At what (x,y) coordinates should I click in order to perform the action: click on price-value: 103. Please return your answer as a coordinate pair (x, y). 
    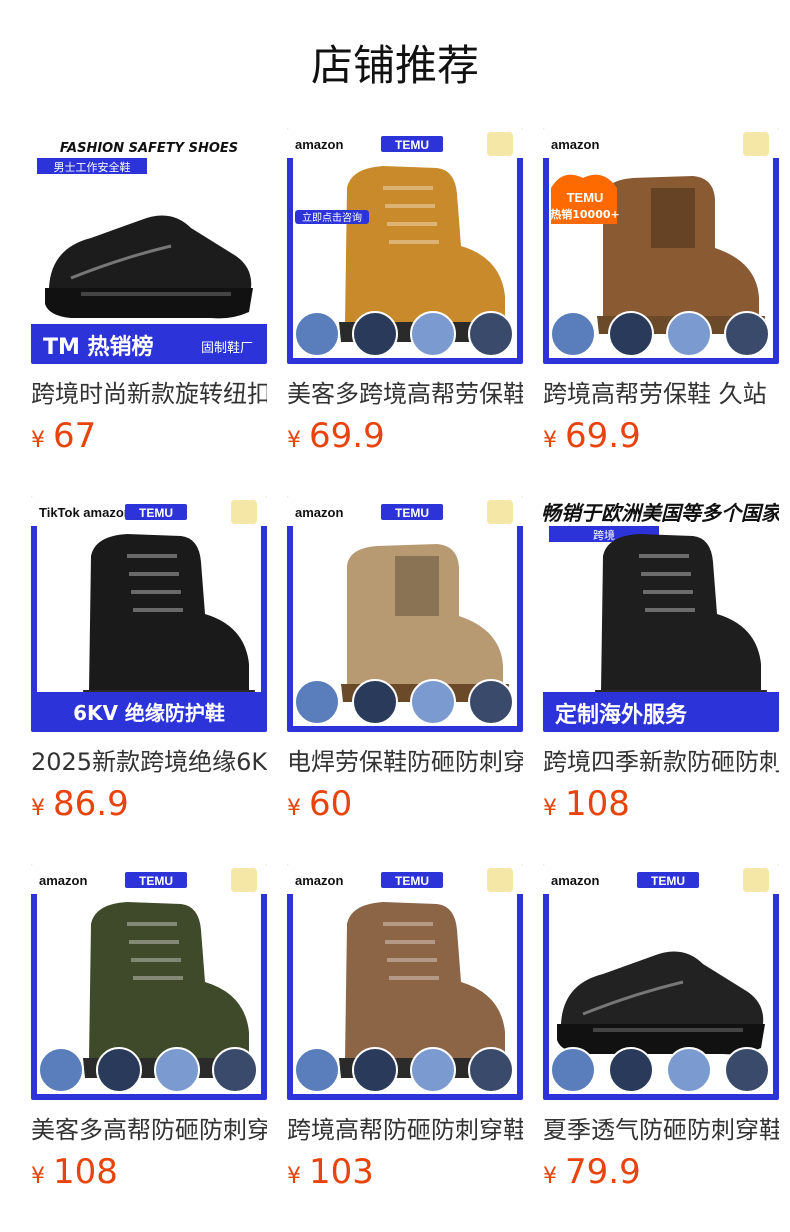
    Looking at the image, I should click on (341, 1172).